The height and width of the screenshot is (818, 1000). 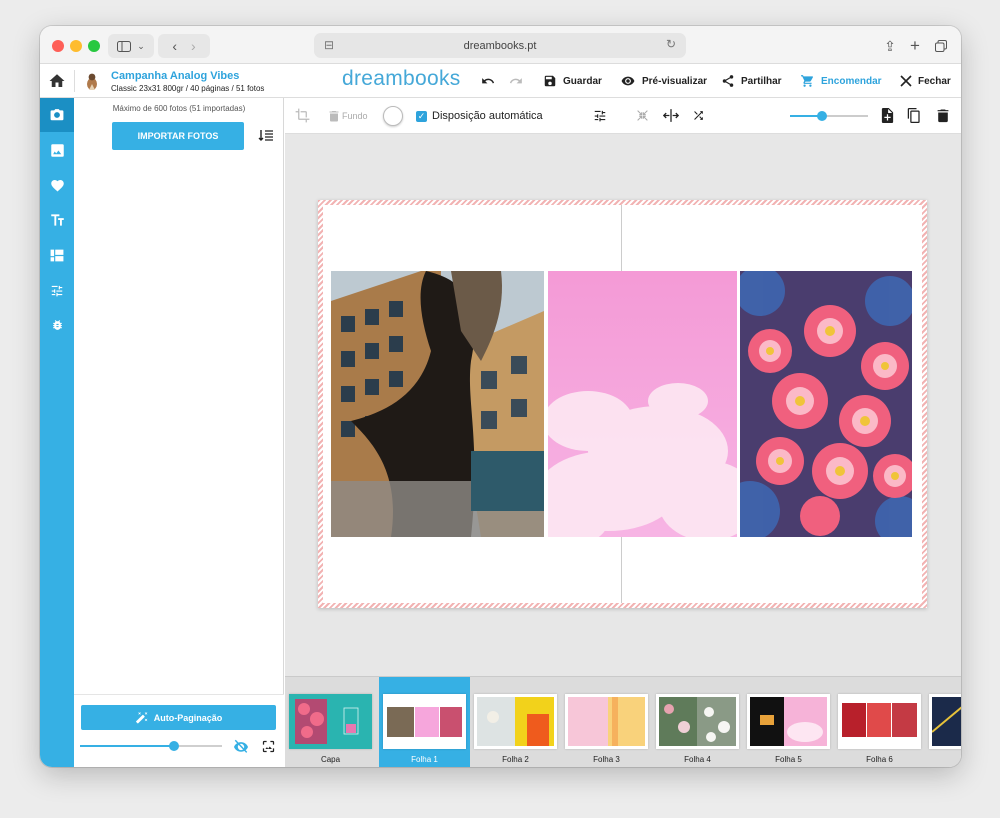 I want to click on bug-report-tab, so click(x=57, y=325).